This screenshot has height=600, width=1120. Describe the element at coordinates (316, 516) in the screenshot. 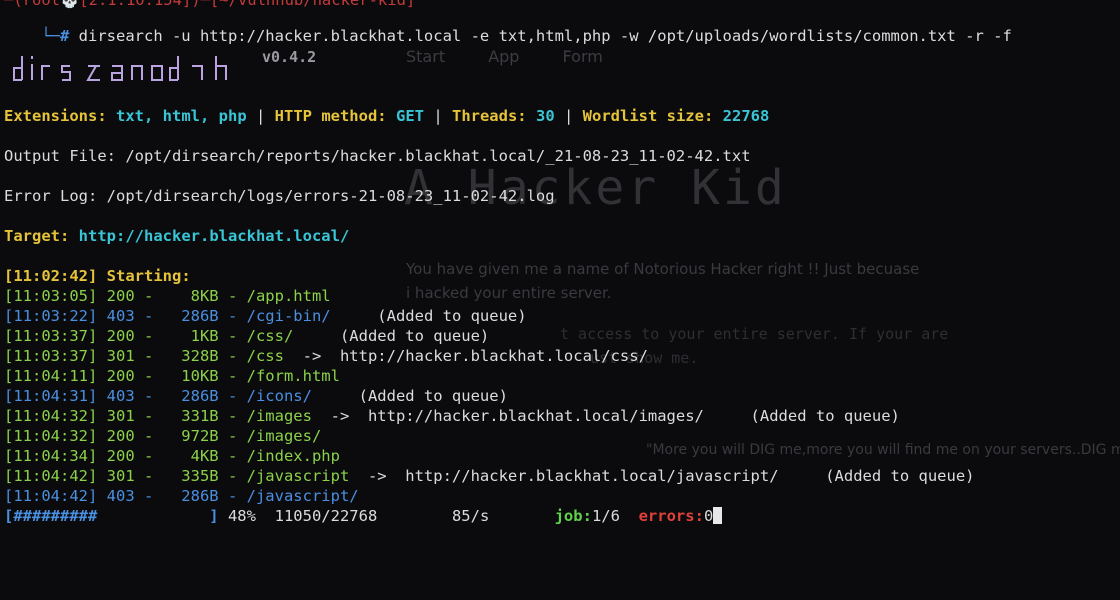

I see `progress-count: 11050/22768` at that location.